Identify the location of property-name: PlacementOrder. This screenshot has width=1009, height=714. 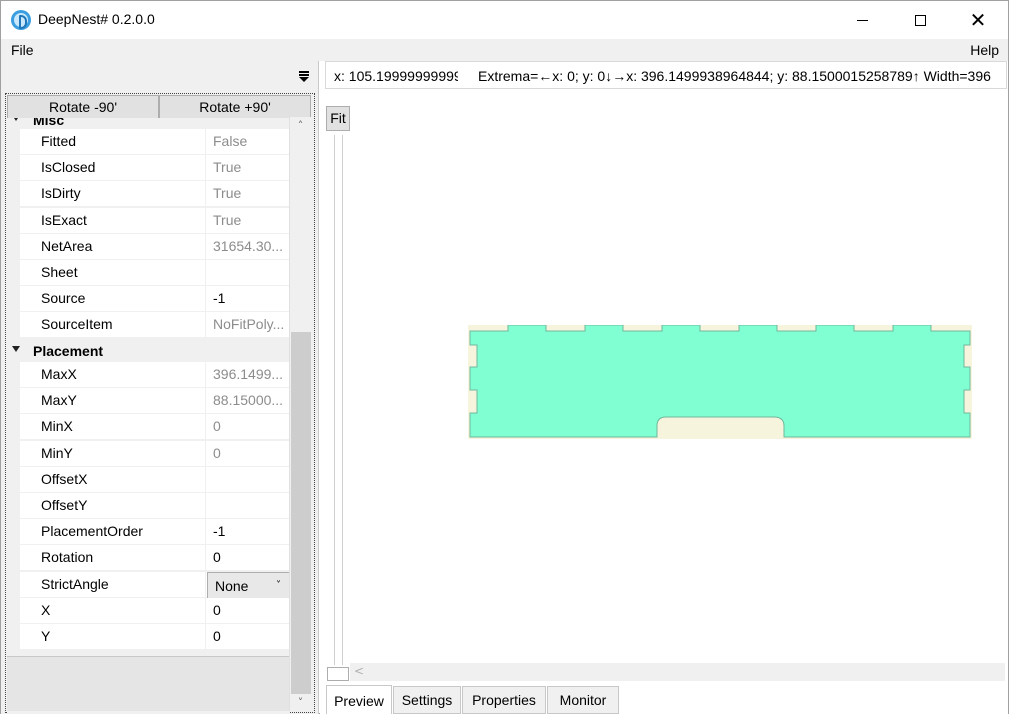
(113, 532).